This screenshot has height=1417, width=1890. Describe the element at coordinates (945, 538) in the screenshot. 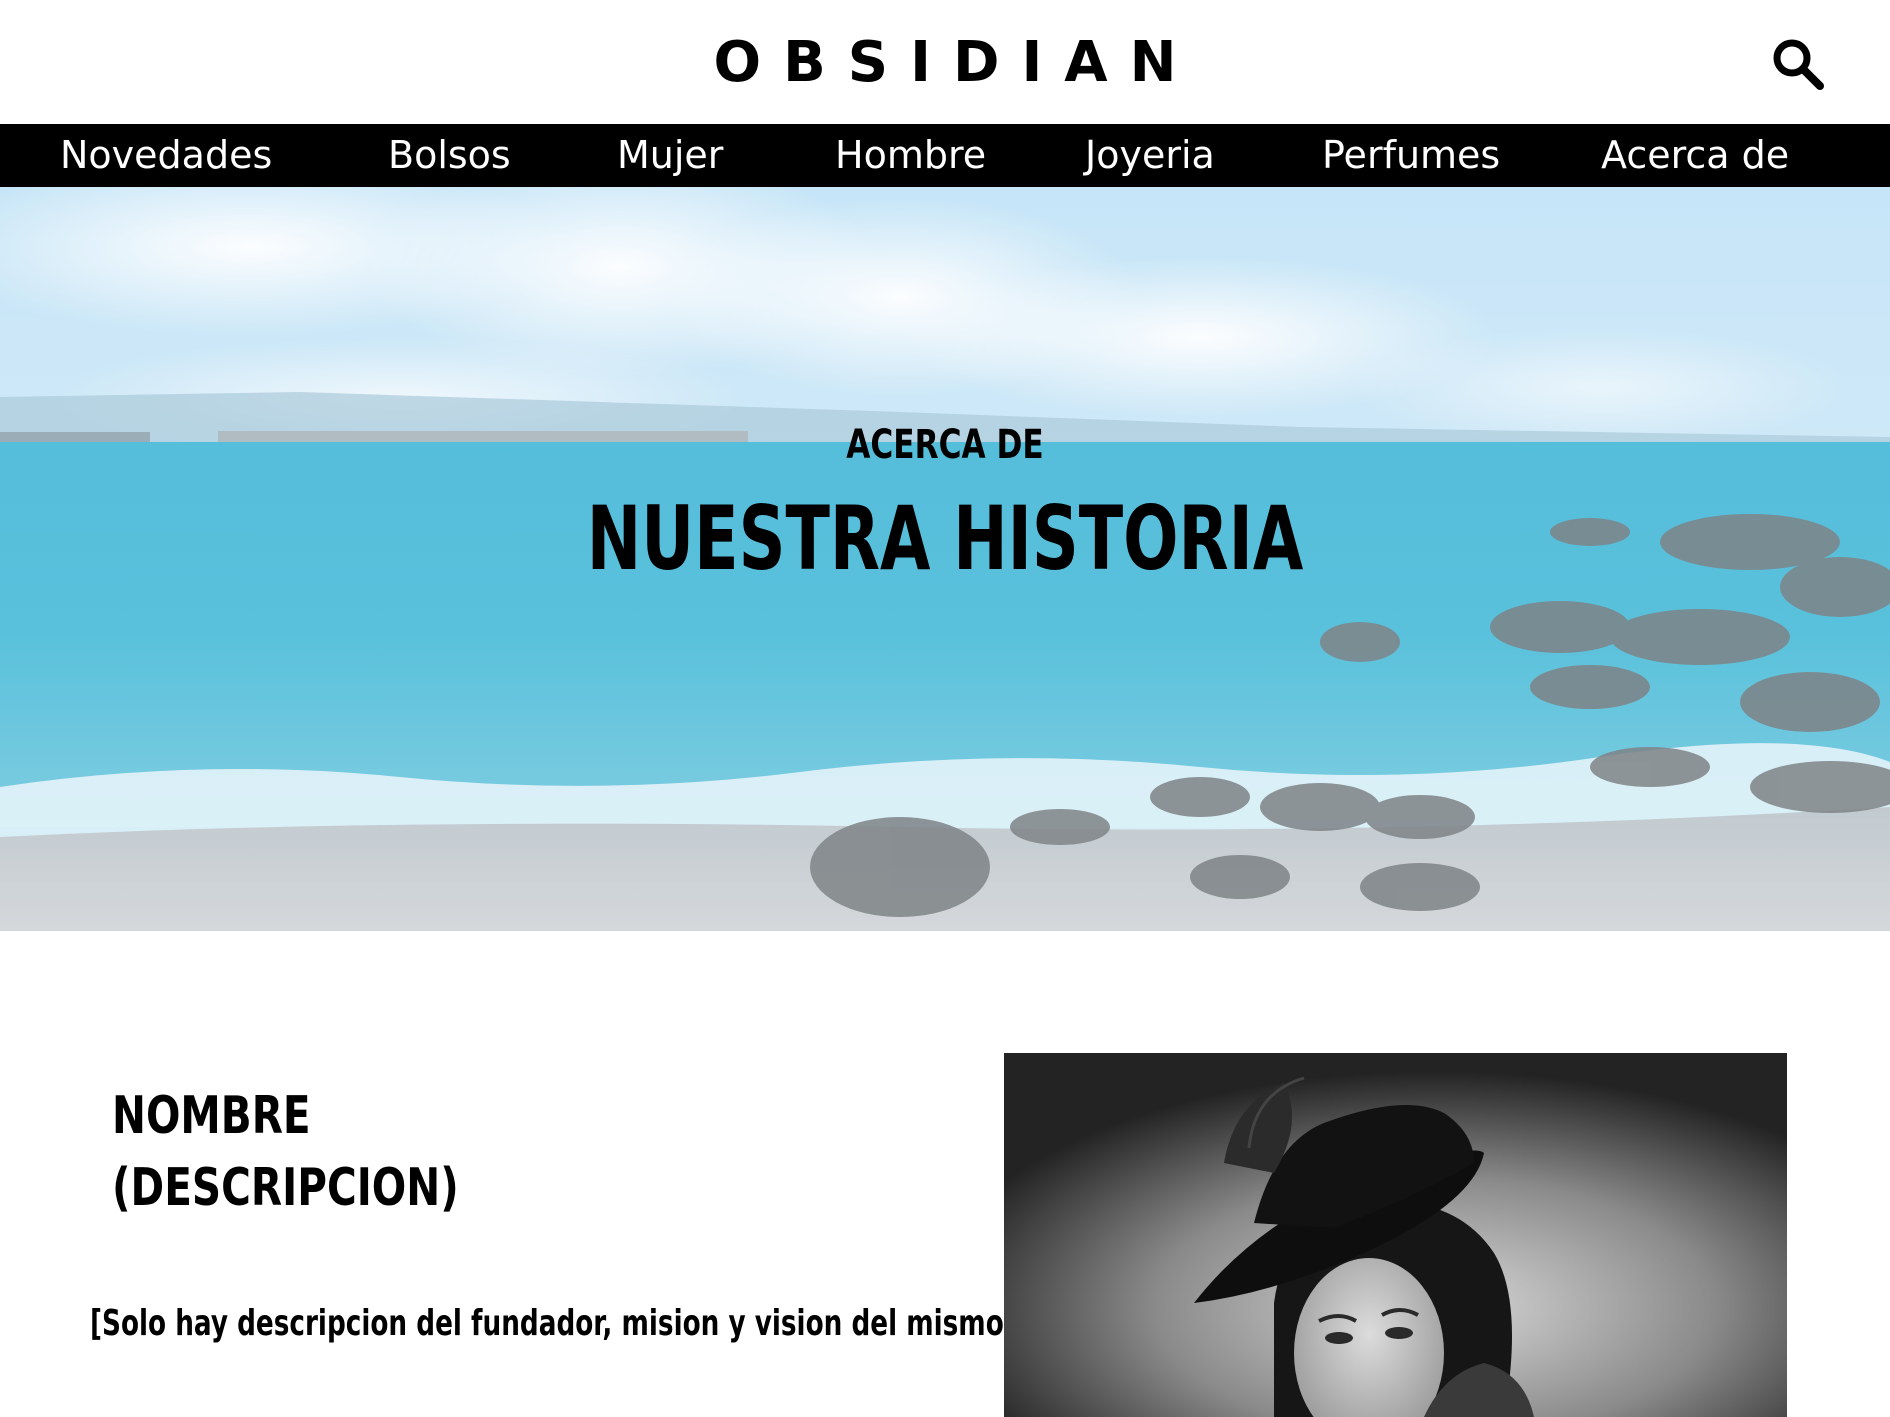

I see `hero-title: NUESTRA HISTORIA` at that location.